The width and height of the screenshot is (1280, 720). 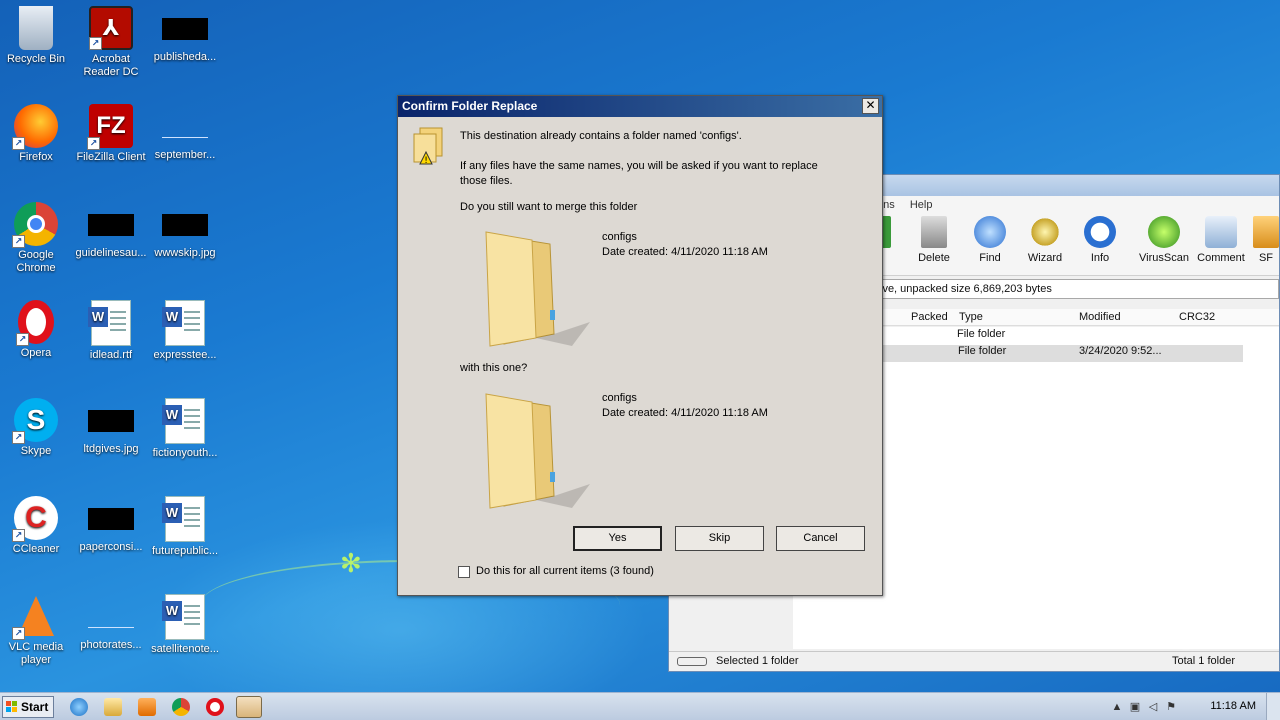 I want to click on yes-button: Yes, so click(x=617, y=538).